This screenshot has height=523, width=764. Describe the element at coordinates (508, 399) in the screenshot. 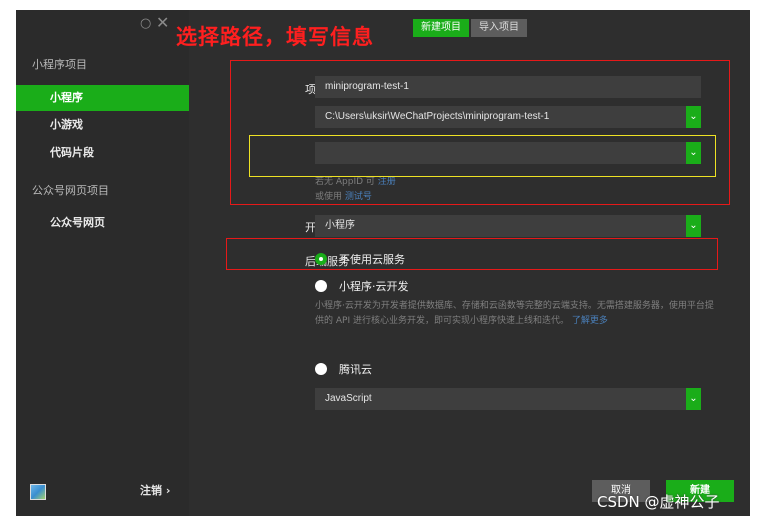

I see `language-select: JavaScript ⌄` at that location.